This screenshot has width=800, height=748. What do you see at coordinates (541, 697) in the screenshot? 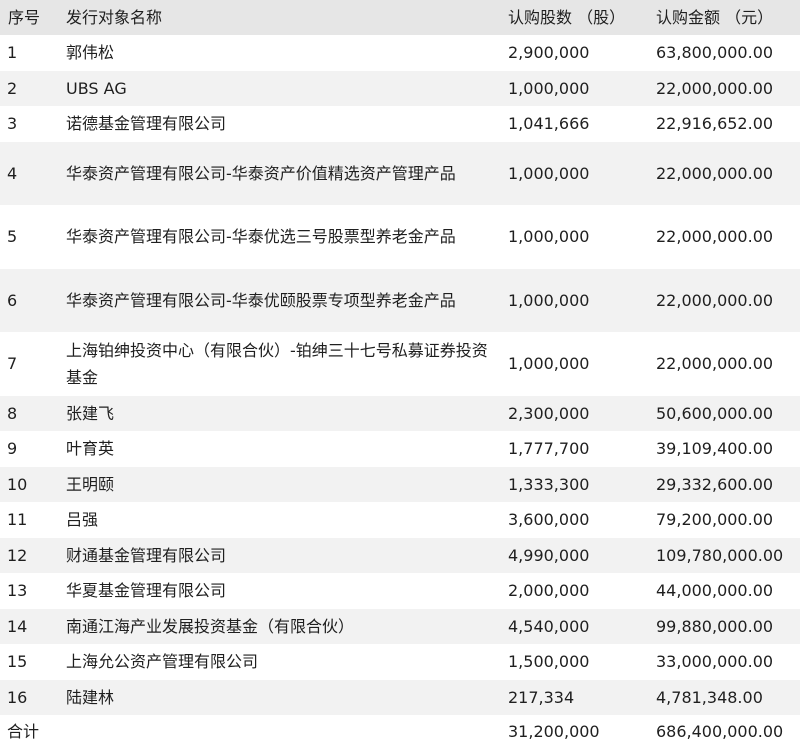
I see `cell-shares: 217,334` at bounding box center [541, 697].